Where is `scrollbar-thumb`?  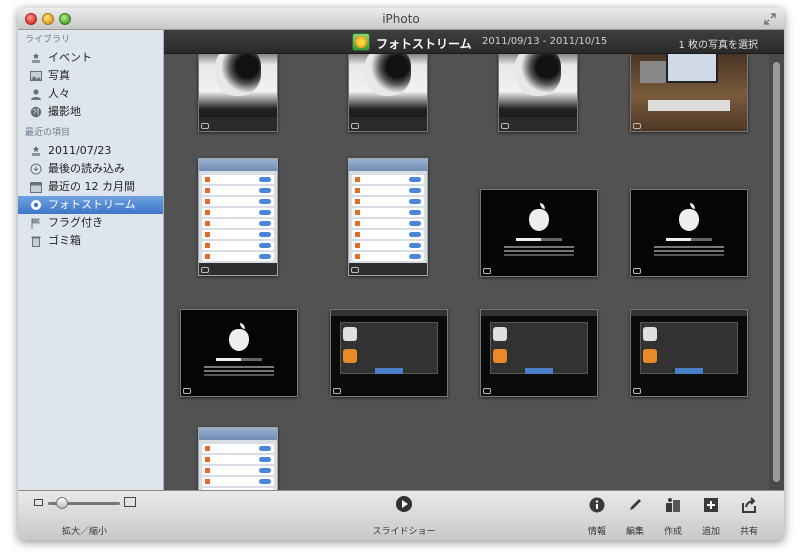
scrollbar-thumb is located at coordinates (776, 272).